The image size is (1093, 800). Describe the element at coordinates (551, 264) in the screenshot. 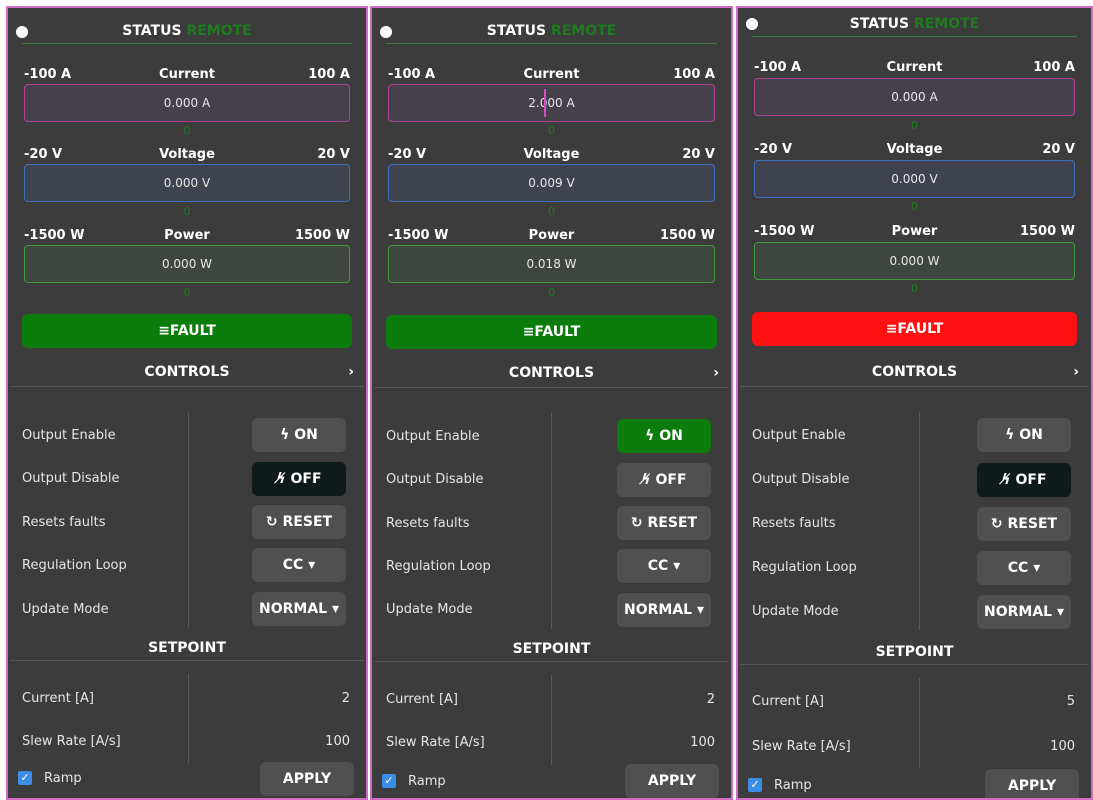

I see `power-readout: 0.018 W` at that location.